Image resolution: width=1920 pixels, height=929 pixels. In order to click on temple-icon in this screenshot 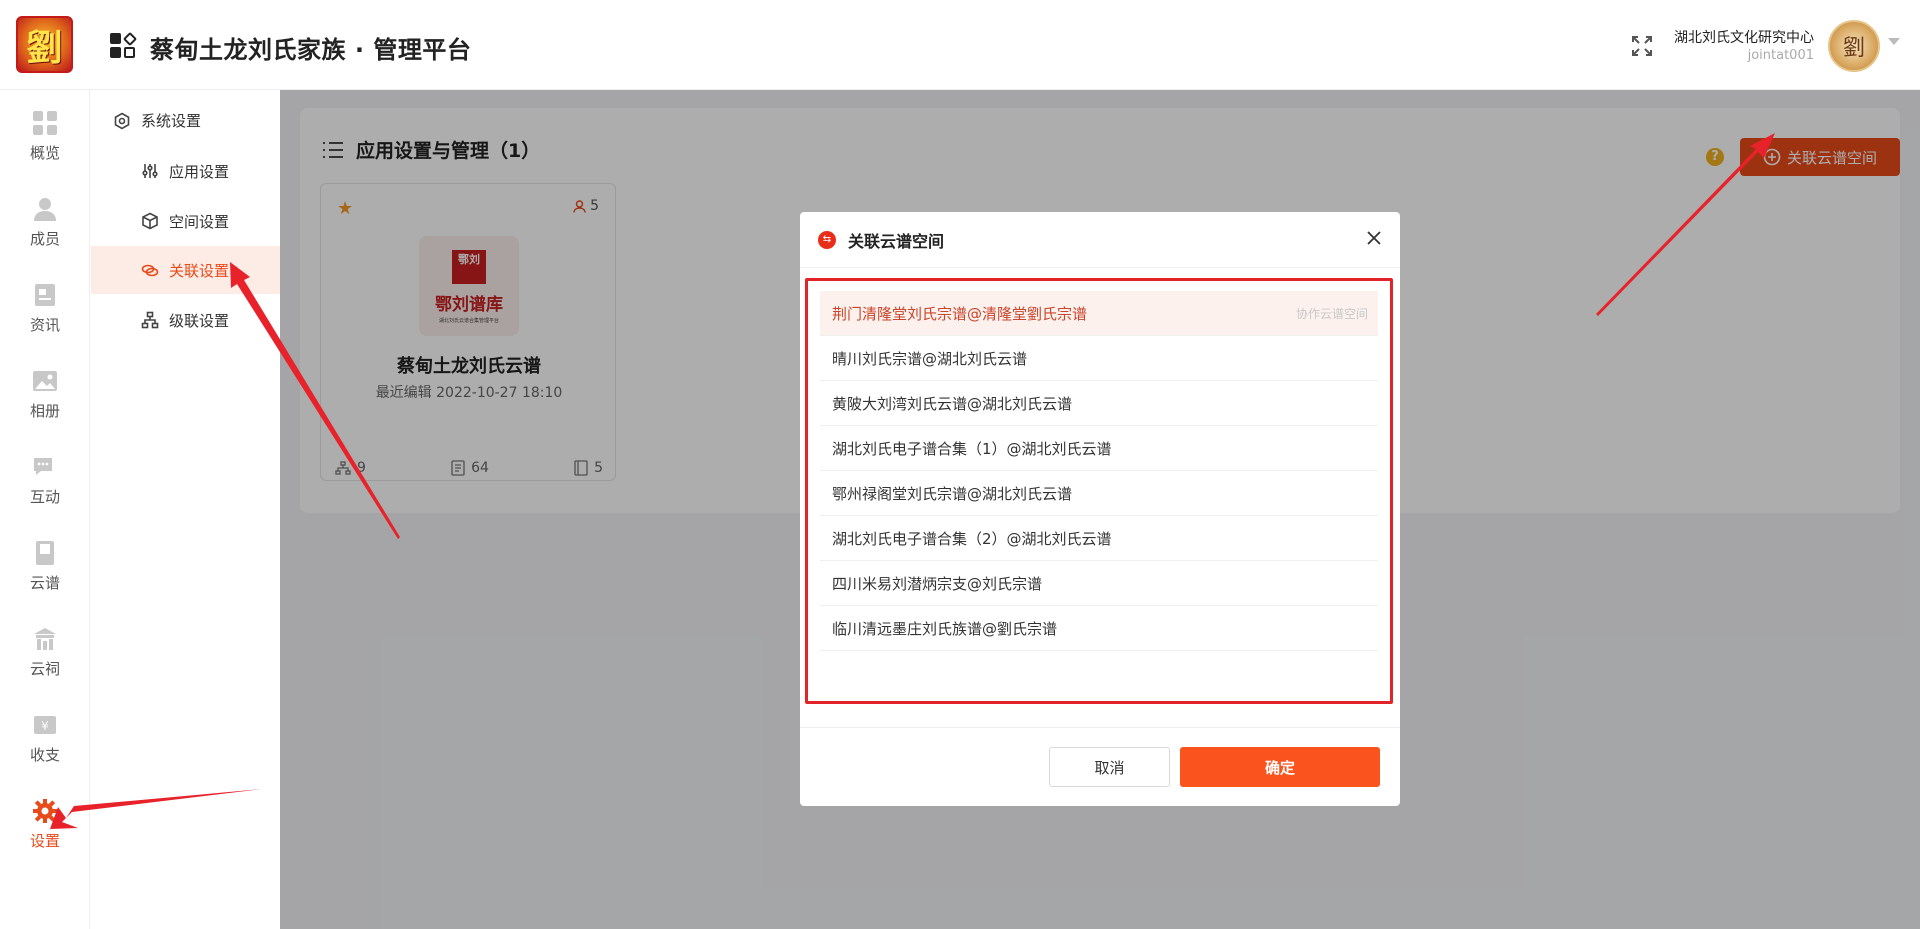, I will do `click(45, 639)`.